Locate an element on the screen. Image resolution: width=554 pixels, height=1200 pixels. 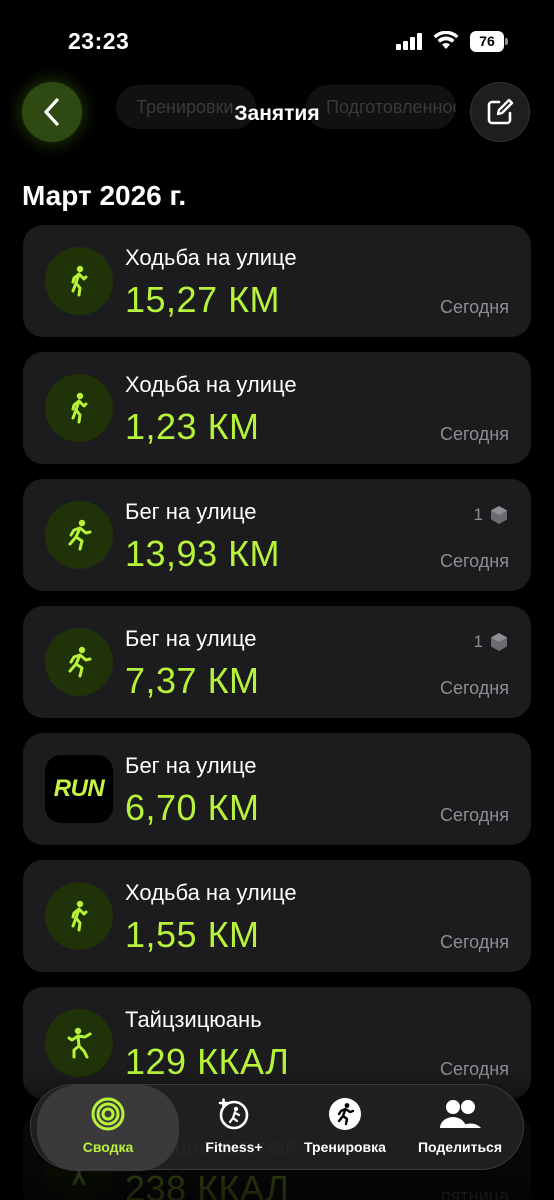
tab-summary-label: Сводка is located at coordinates (108, 1147).